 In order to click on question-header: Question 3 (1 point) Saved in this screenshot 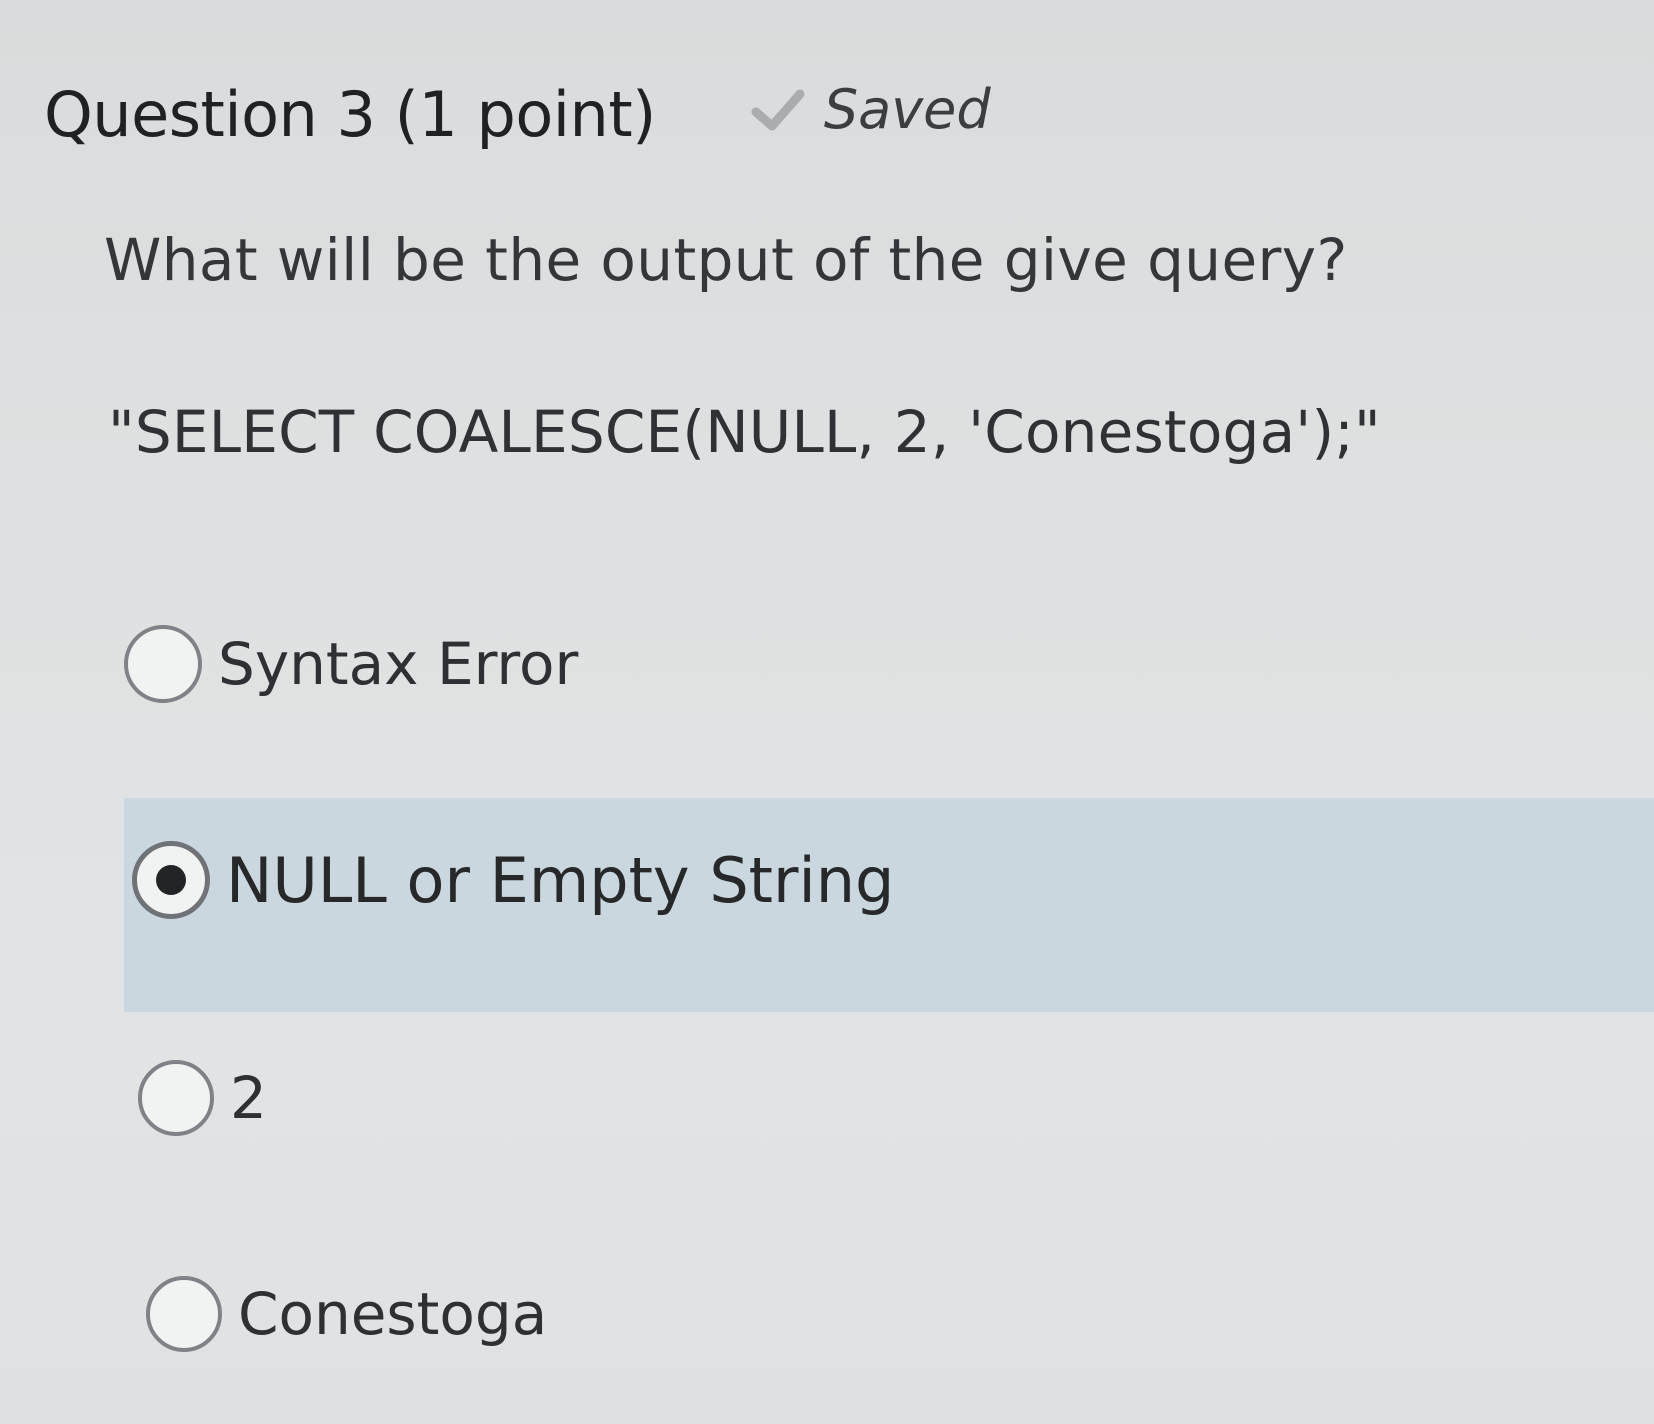, I will do `click(517, 114)`.